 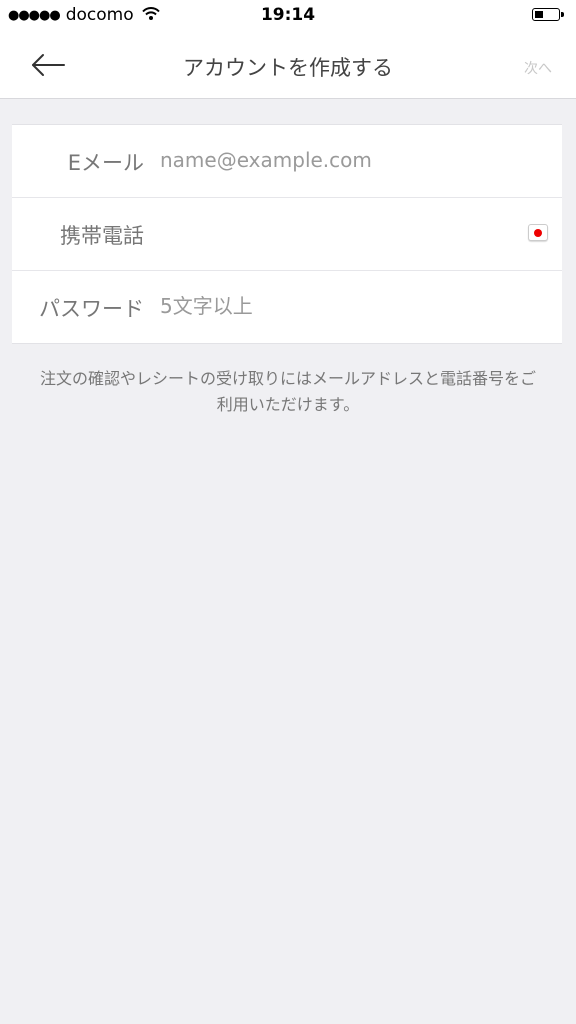 I want to click on status-bar: ●●●●● docomo 19:14, so click(x=288, y=16).